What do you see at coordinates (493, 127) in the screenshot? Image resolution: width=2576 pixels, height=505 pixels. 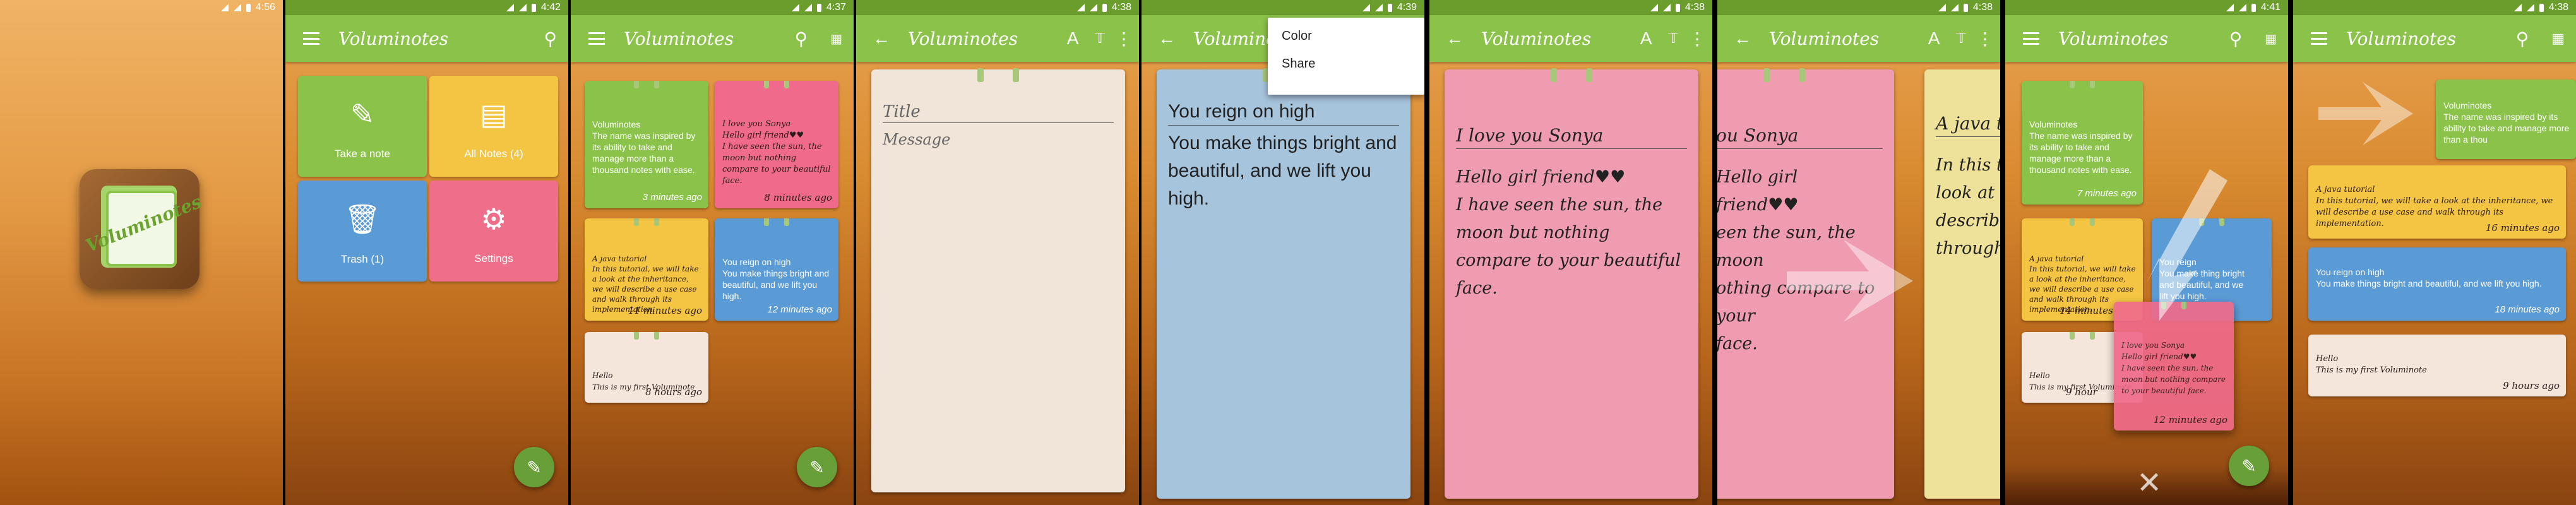 I see `all-notes-tile: ▤ All Notes (4)` at bounding box center [493, 127].